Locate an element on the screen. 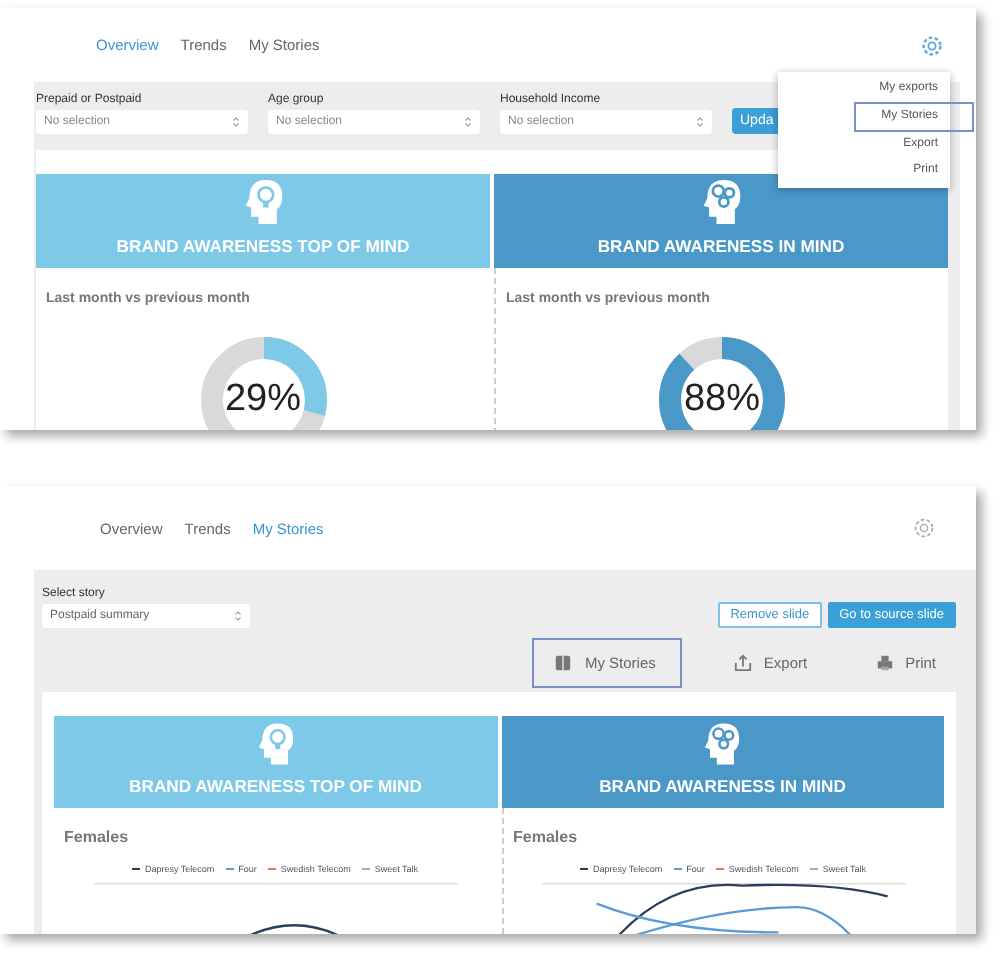 The width and height of the screenshot is (1008, 970). book-icon is located at coordinates (563, 663).